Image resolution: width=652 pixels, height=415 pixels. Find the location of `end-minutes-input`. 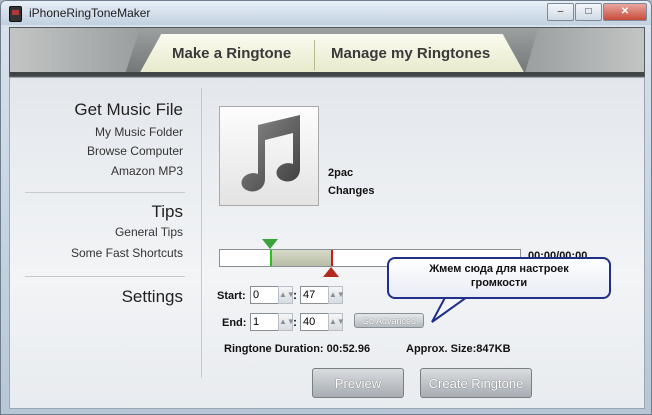

end-minutes-input is located at coordinates (265, 322).